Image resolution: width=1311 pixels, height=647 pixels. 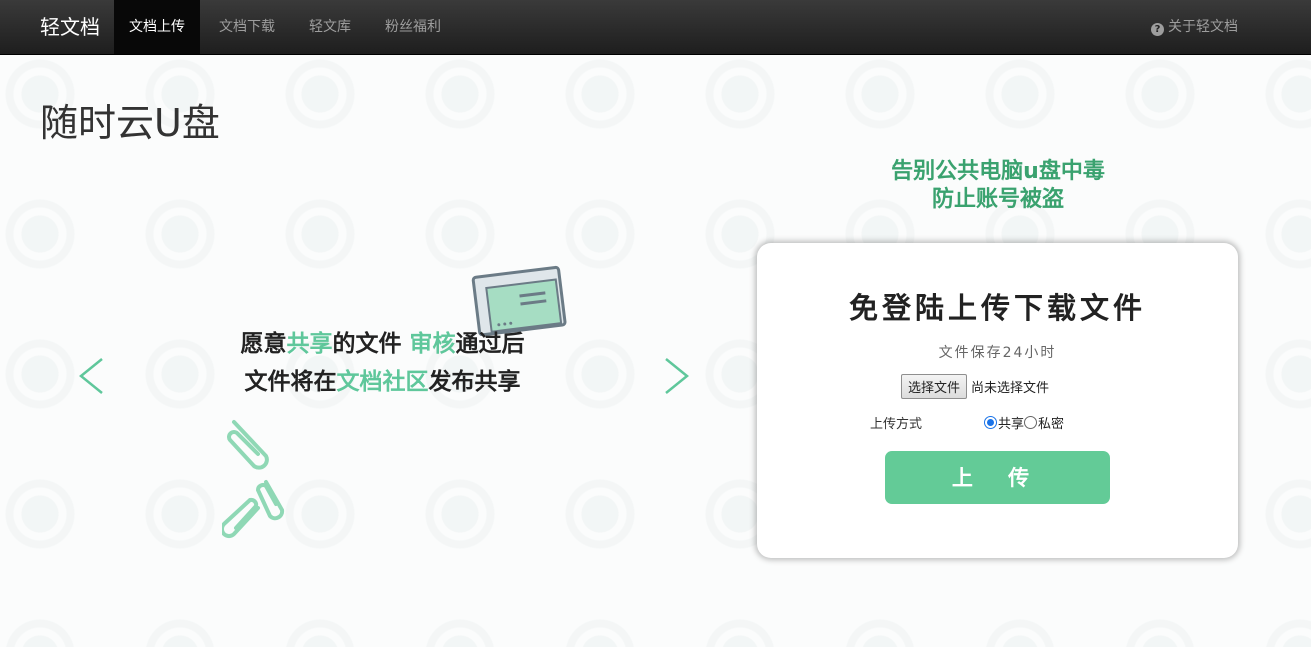 I want to click on page-title: 随时云U盘, so click(x=130, y=123).